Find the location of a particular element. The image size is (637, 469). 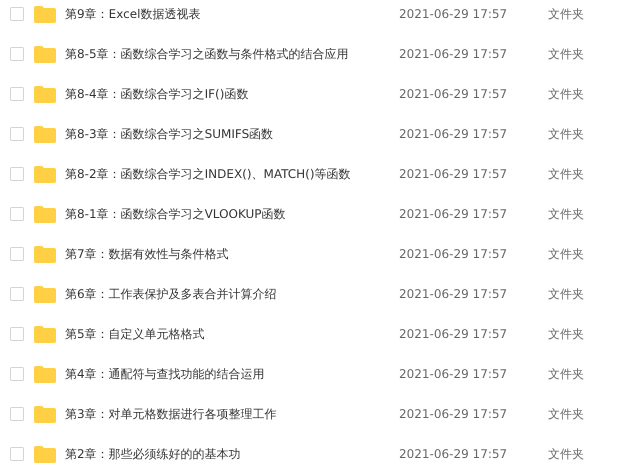

folder-name: 第6章：工作表保护及多表合并计算介绍 is located at coordinates (232, 294).